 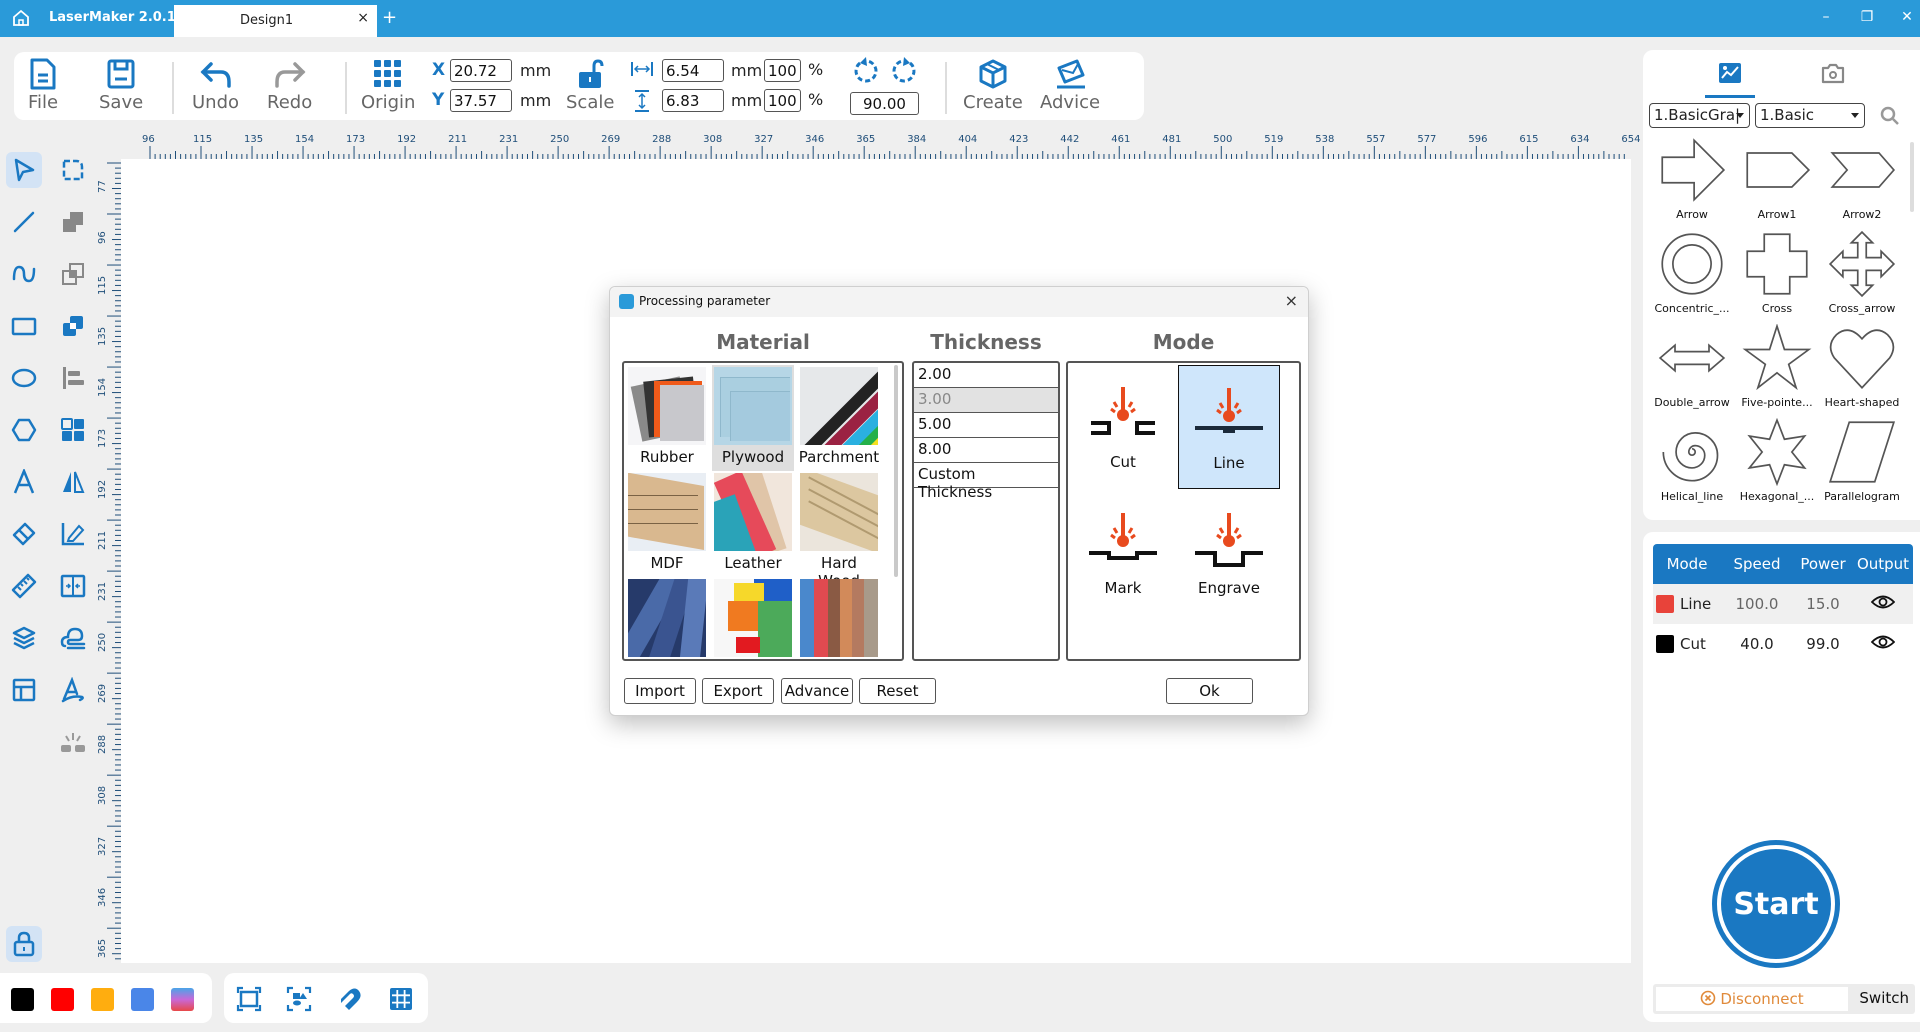 I want to click on thickness-option: 8.00, so click(x=986, y=450).